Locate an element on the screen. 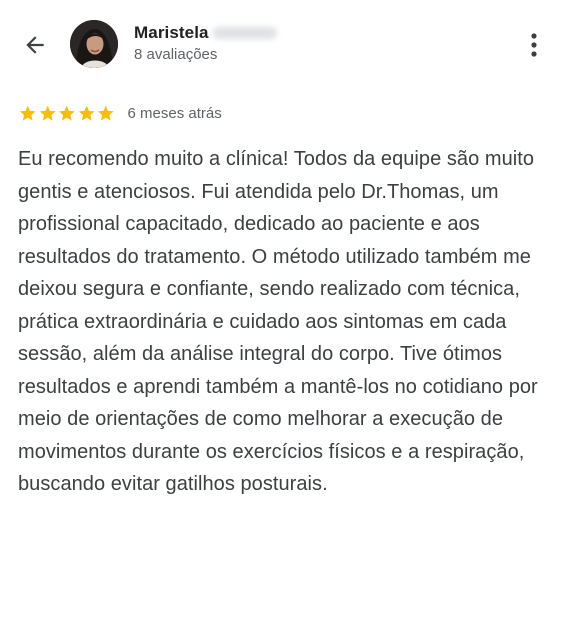 The width and height of the screenshot is (564, 624). reviewer-name-row: Maristela is located at coordinates (205, 33).